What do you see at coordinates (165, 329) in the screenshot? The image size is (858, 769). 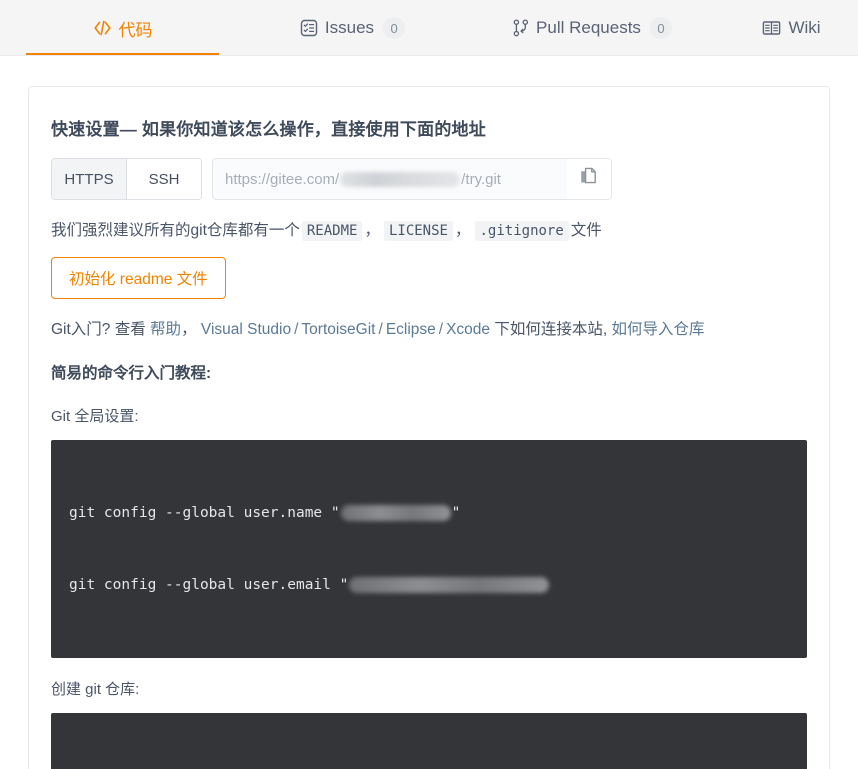 I see `help-link: 帮助` at bounding box center [165, 329].